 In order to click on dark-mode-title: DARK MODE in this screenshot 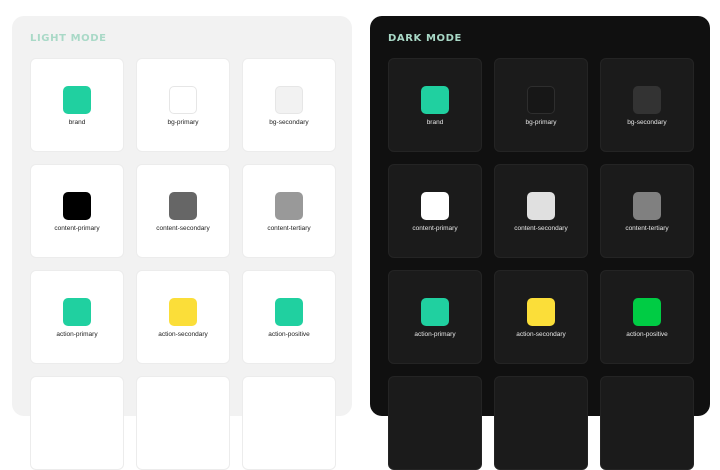, I will do `click(425, 38)`.